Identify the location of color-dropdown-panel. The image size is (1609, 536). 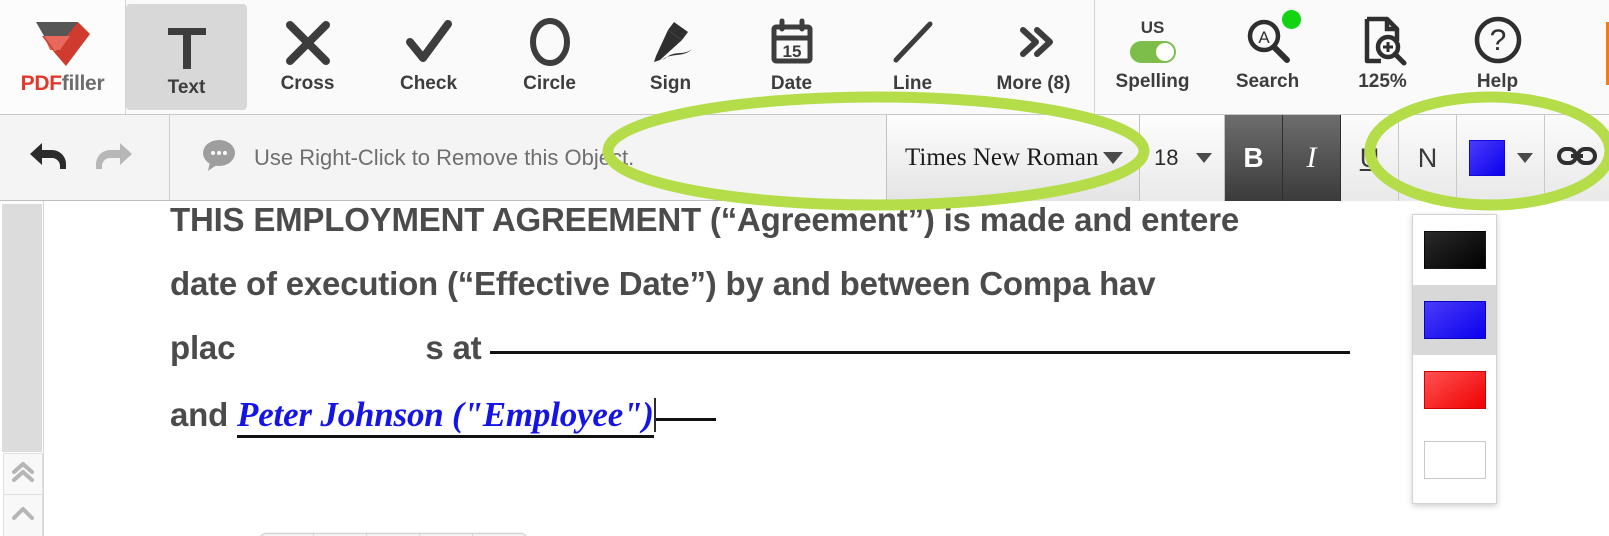
(1454, 359).